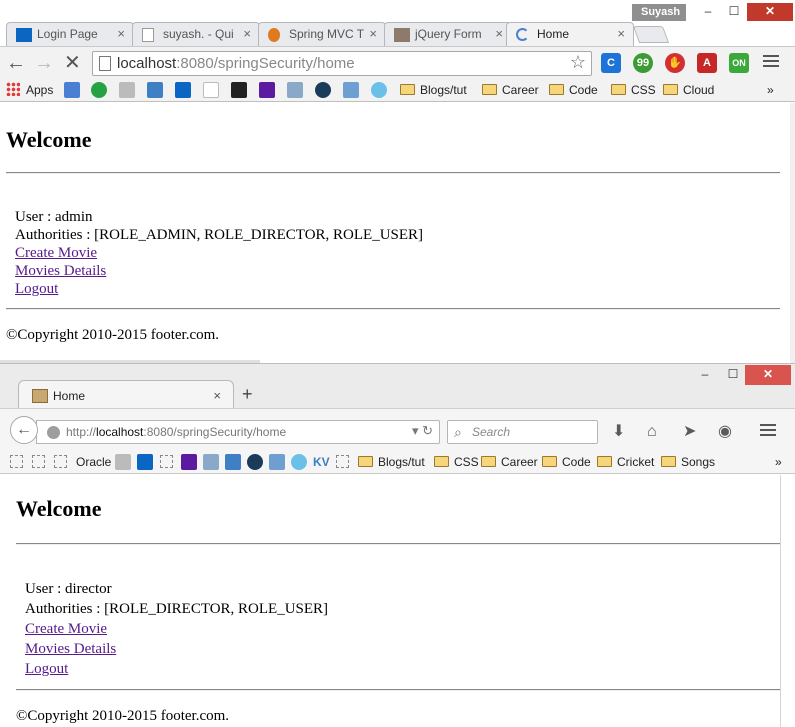  What do you see at coordinates (652, 432) in the screenshot?
I see `home-icon: ⌂` at bounding box center [652, 432].